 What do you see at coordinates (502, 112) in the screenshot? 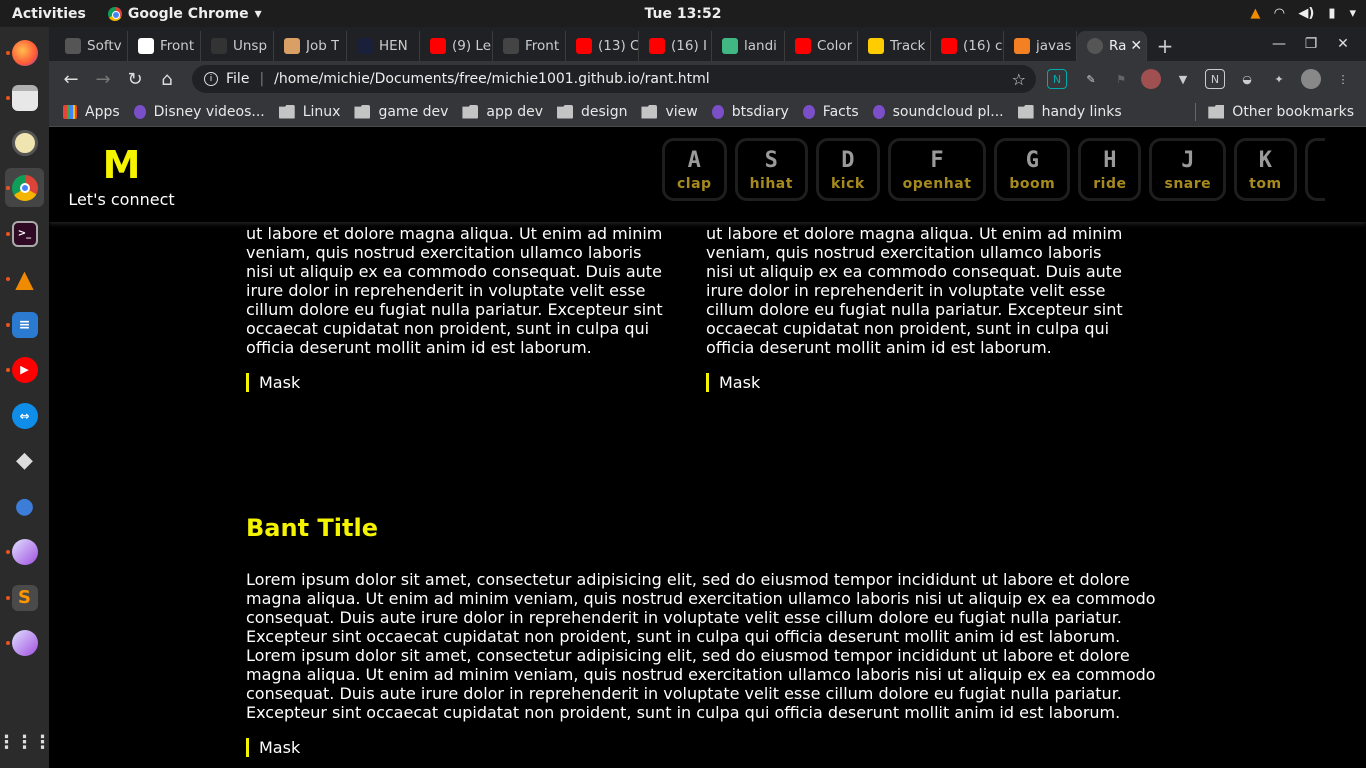
I see `bookmark-item: app dev` at bounding box center [502, 112].